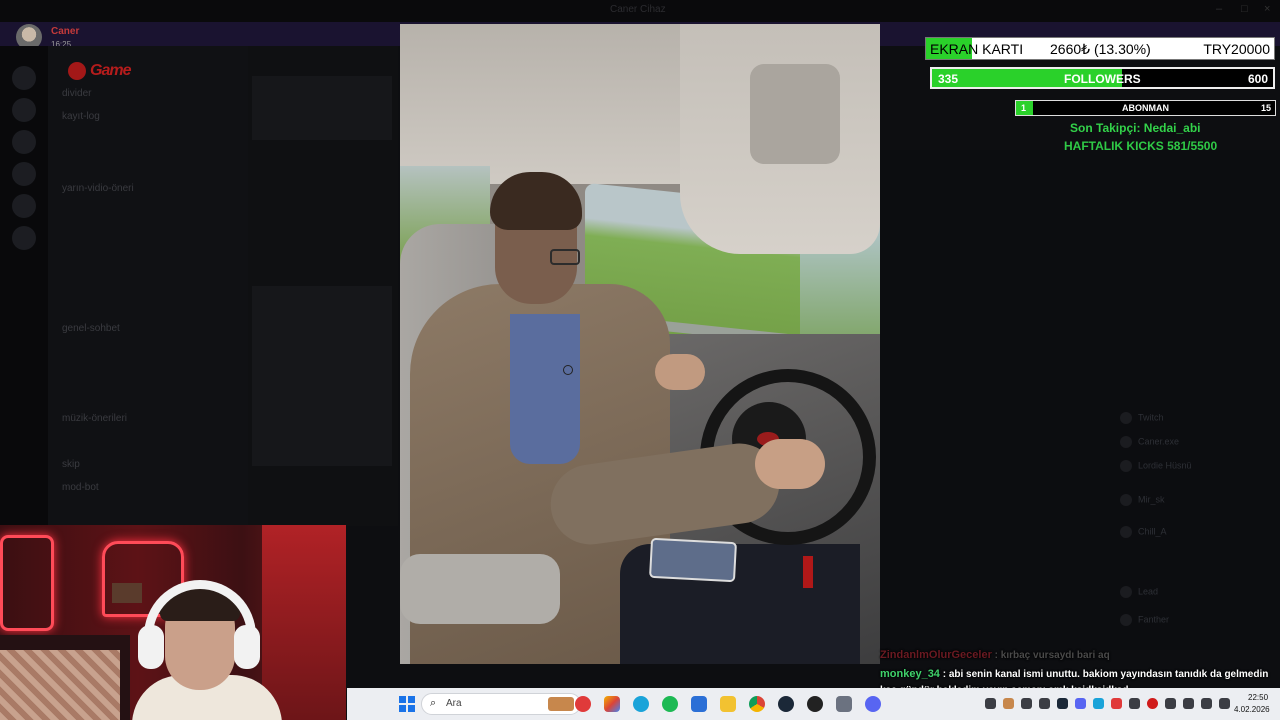 This screenshot has height=720, width=1280. What do you see at coordinates (757, 704) in the screenshot?
I see `chrome-icon` at bounding box center [757, 704].